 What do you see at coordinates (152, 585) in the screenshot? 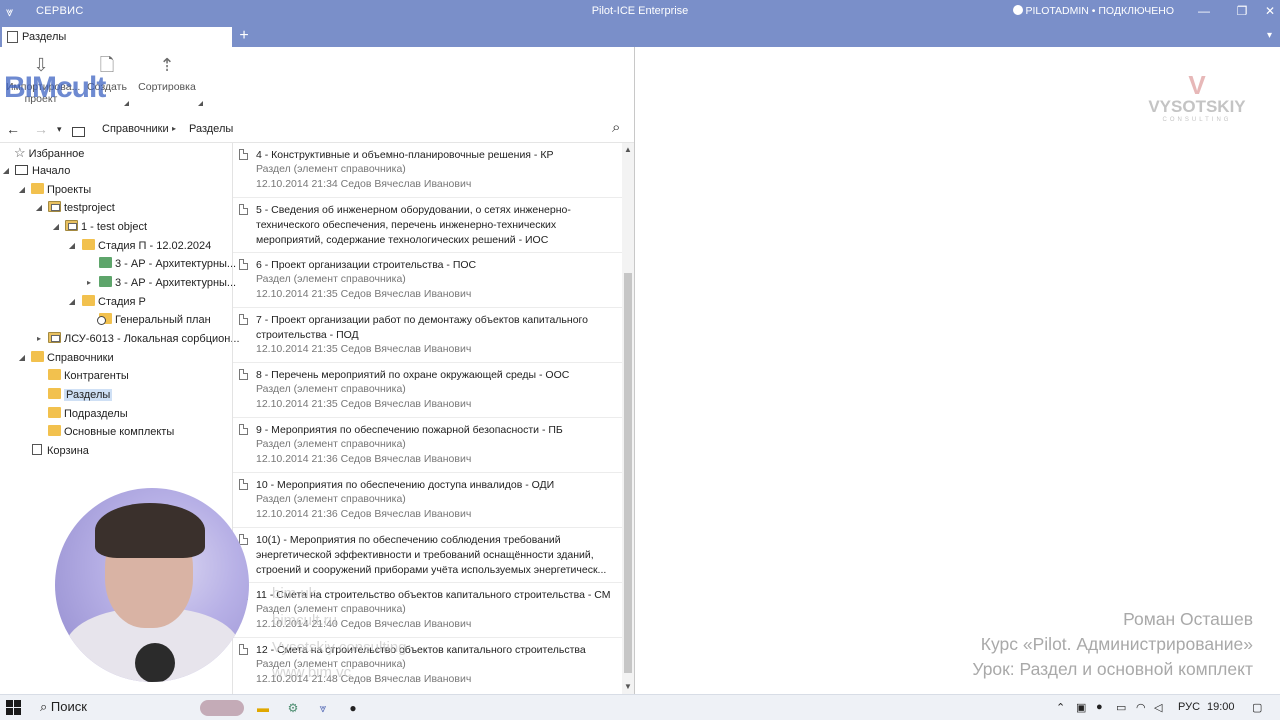
I see `webcam-overlay` at bounding box center [152, 585].